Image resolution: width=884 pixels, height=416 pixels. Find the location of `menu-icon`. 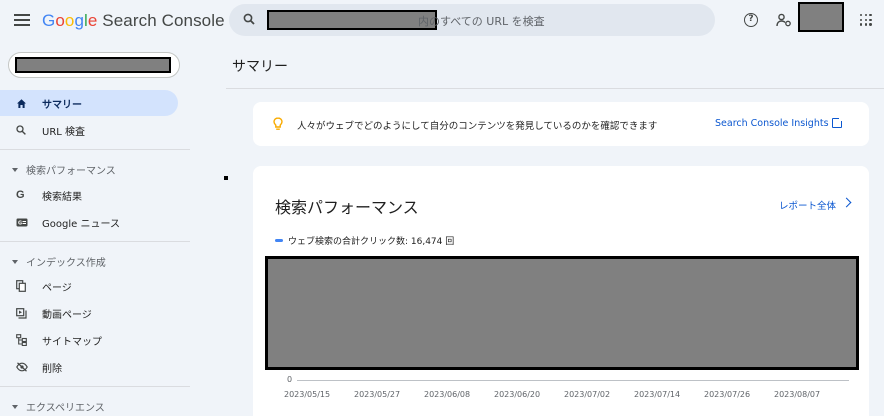

menu-icon is located at coordinates (22, 20).